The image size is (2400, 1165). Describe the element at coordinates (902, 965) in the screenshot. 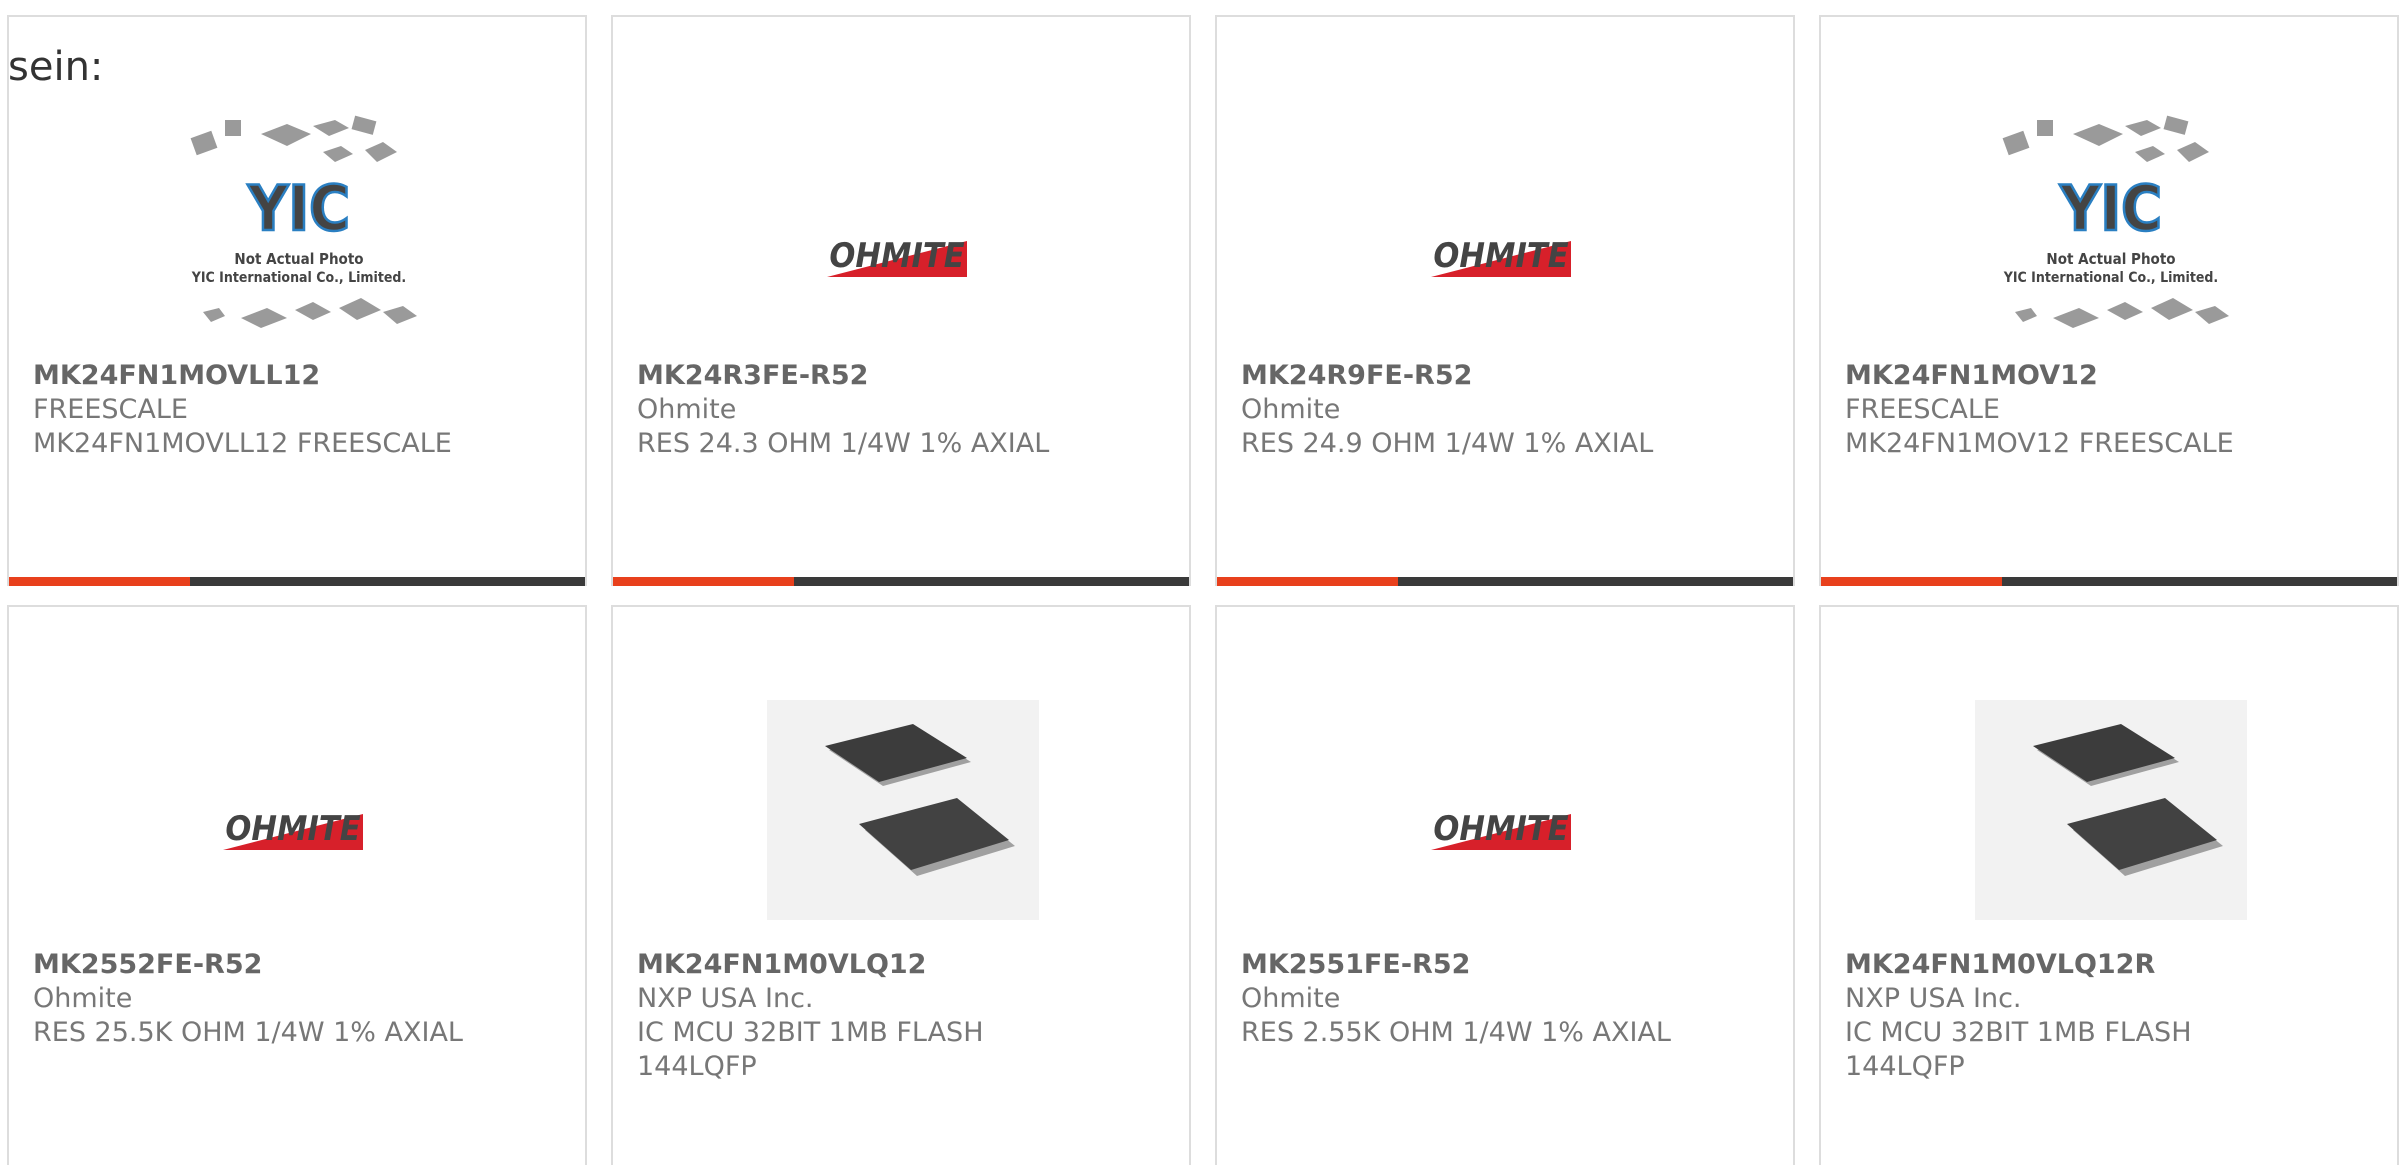

I see `part-number: MK24FN1M0VLQ12` at that location.